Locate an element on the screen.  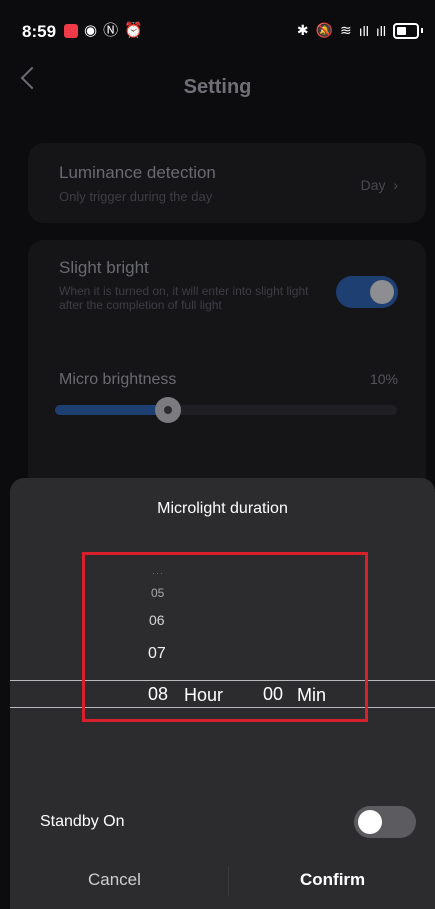
standby-toggle is located at coordinates (385, 822).